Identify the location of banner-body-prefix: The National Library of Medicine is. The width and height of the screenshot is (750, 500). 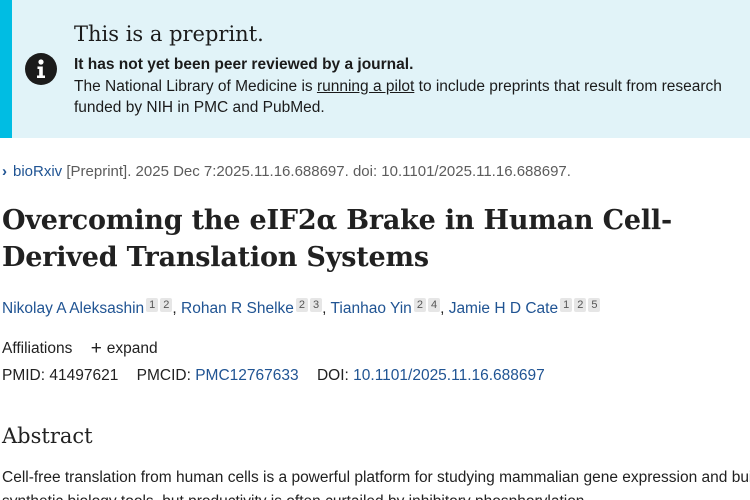
(195, 86).